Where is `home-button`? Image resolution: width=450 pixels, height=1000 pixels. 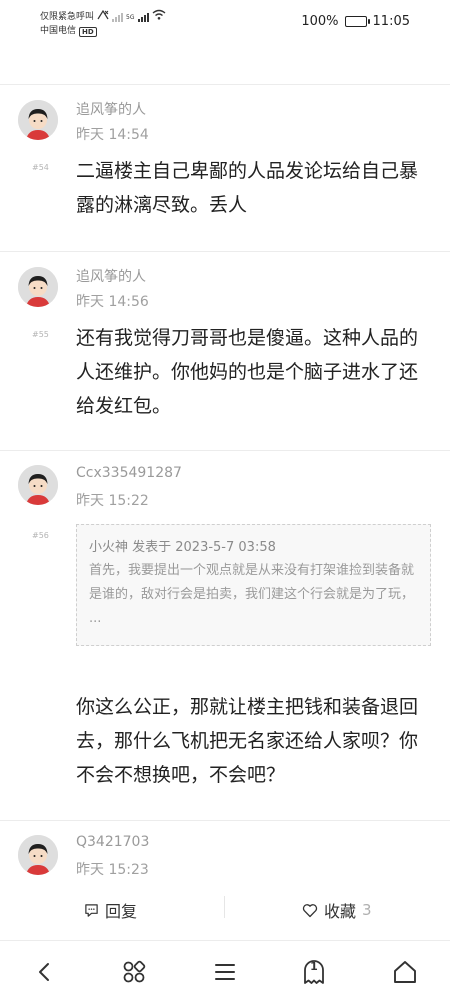
home-button is located at coordinates (405, 972).